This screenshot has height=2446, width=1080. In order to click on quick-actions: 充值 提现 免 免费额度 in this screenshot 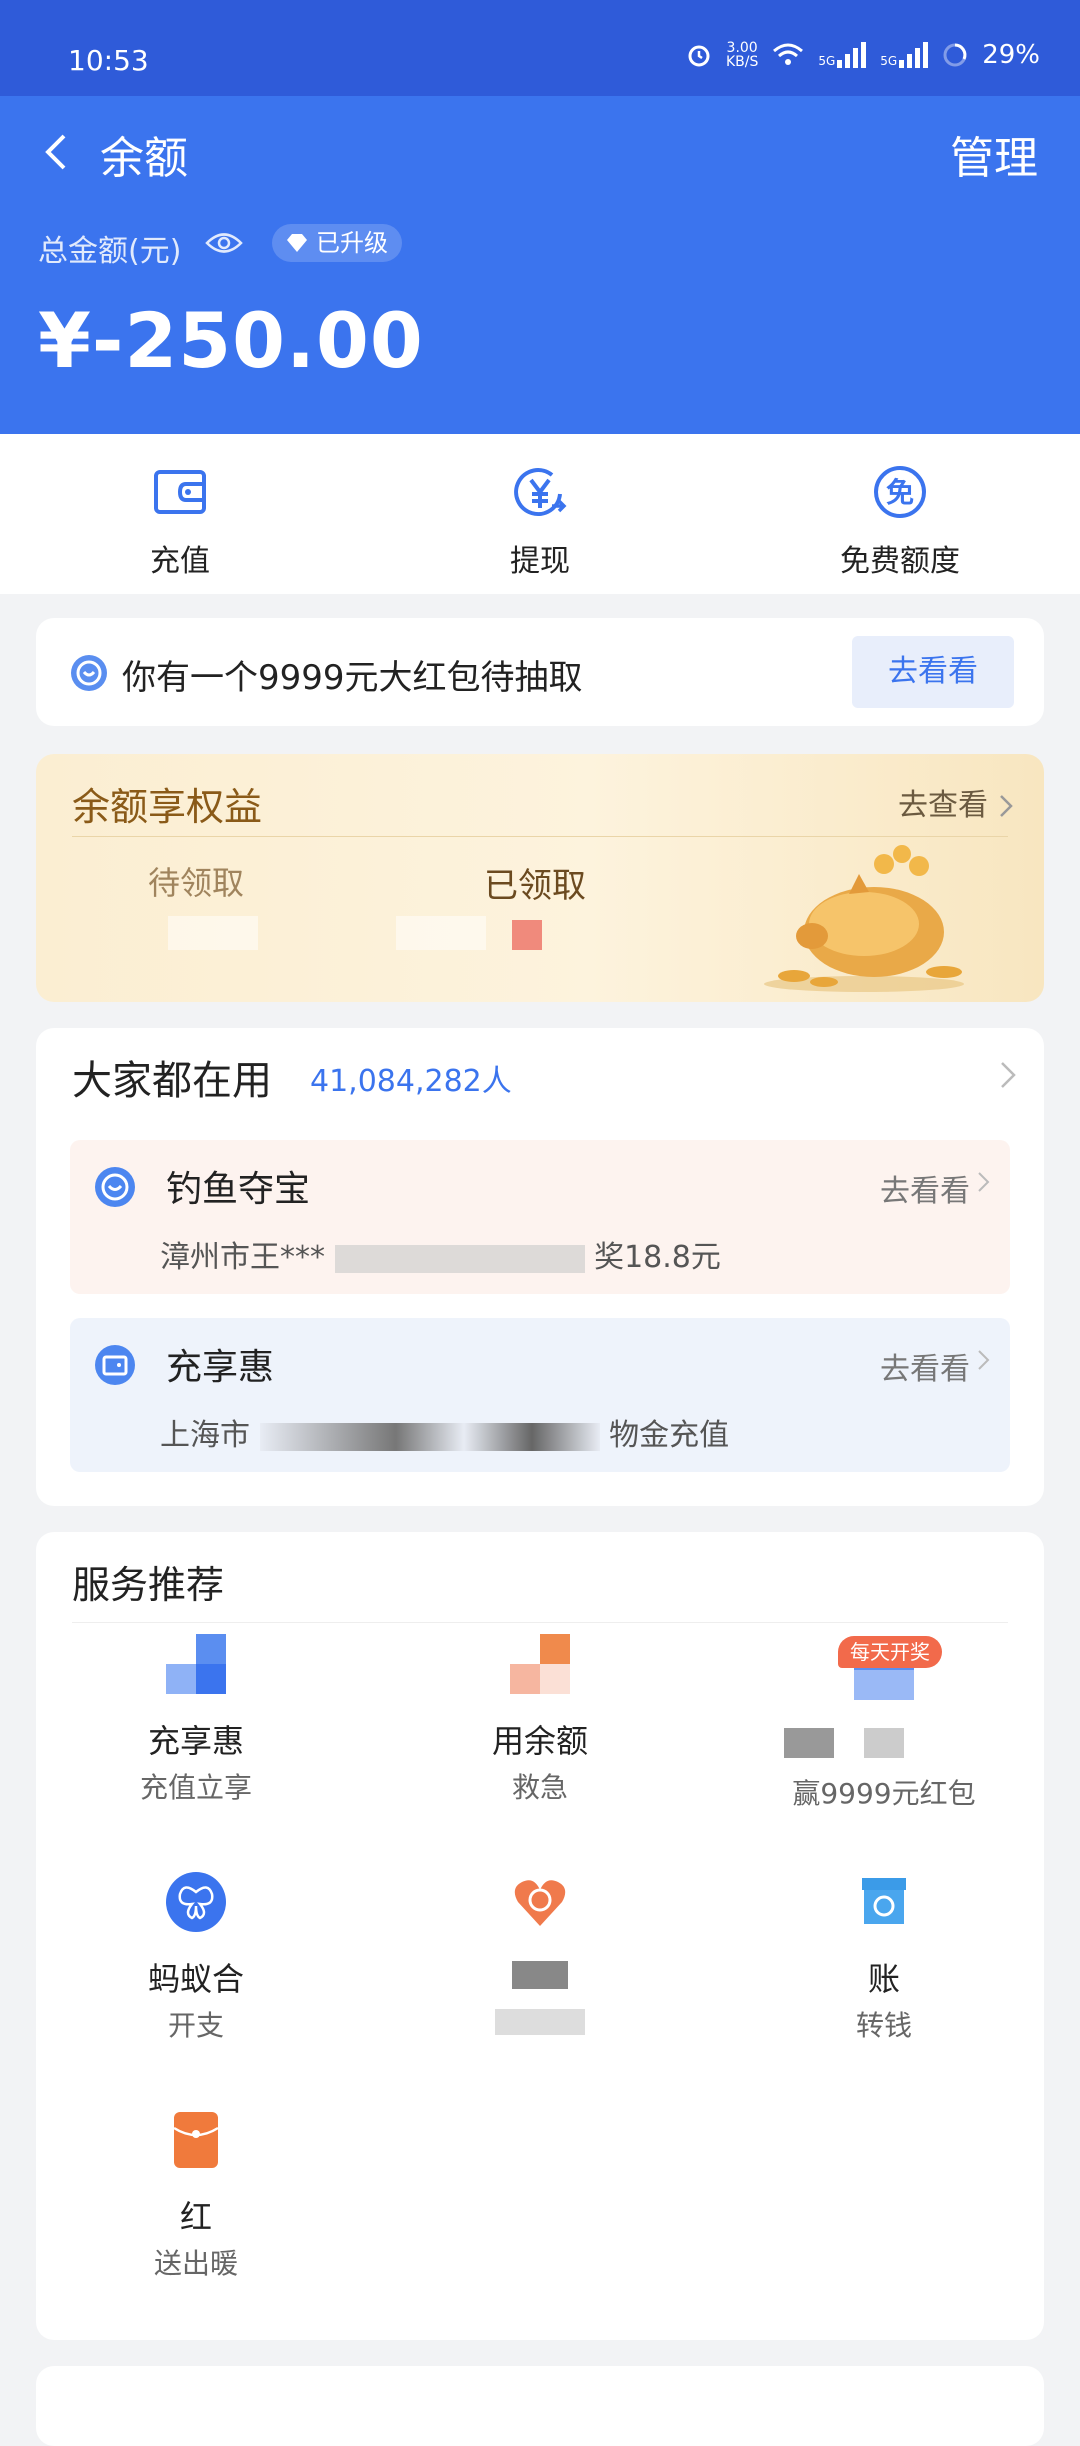, I will do `click(540, 514)`.